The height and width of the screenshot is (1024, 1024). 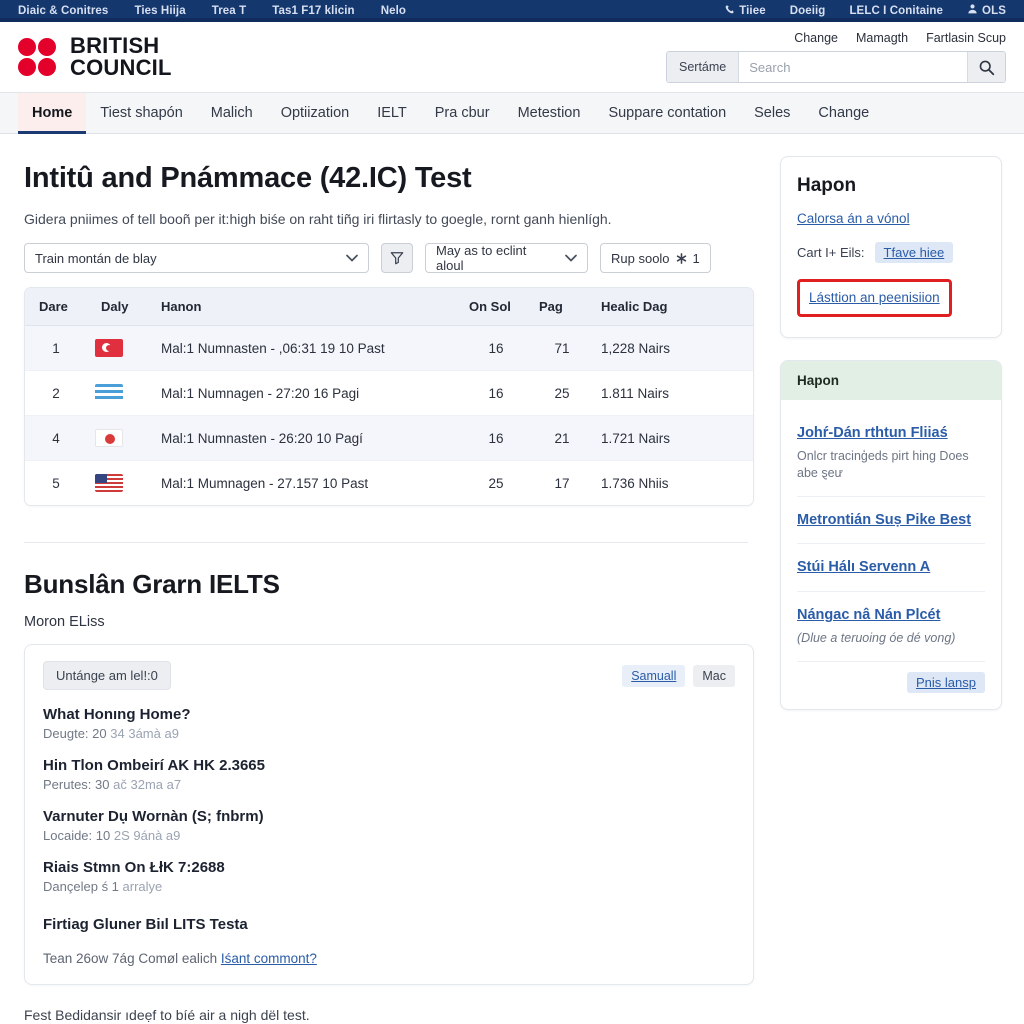 What do you see at coordinates (853, 218) in the screenshot?
I see `account-card-link: Calorsa án a vónol` at bounding box center [853, 218].